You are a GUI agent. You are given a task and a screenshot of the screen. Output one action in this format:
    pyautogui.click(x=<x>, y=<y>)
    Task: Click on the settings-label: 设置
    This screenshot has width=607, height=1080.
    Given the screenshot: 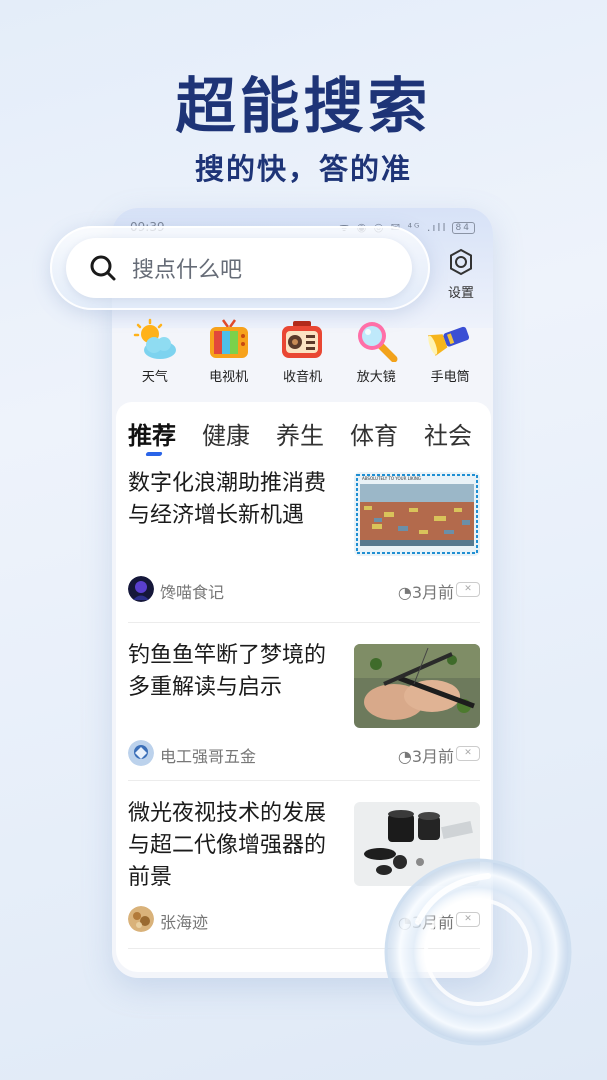 What is the action you would take?
    pyautogui.click(x=460, y=293)
    